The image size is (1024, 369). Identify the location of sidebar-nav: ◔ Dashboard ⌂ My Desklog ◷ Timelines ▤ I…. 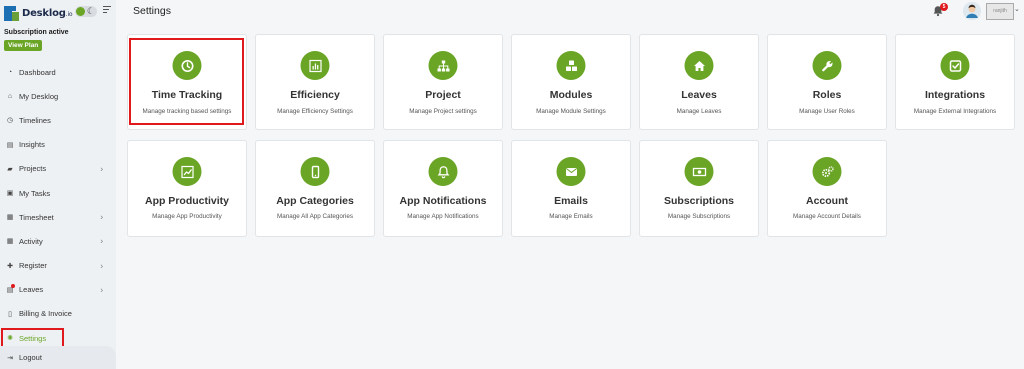
(58, 205).